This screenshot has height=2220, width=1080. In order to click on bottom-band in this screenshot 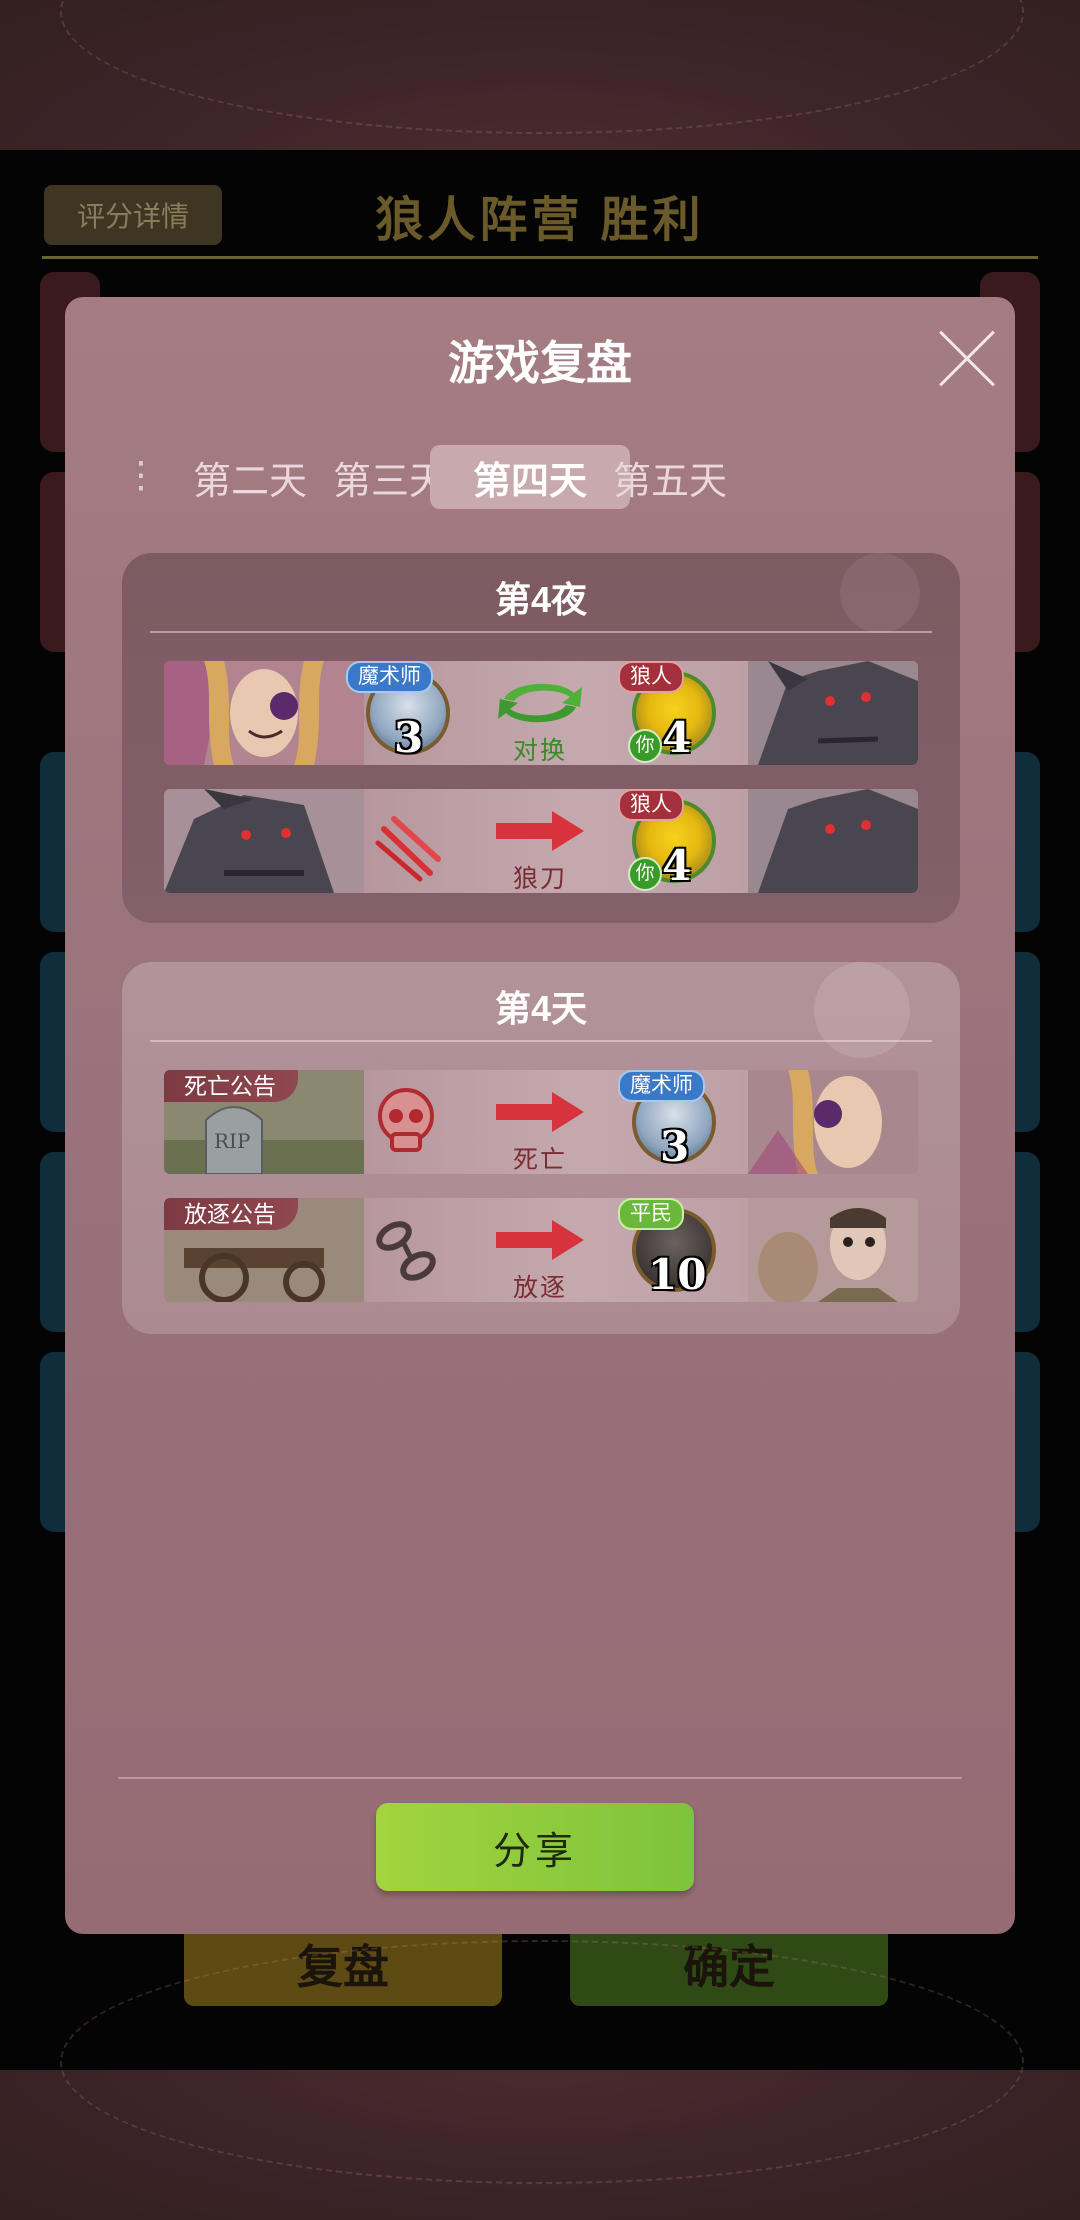, I will do `click(540, 2080)`.